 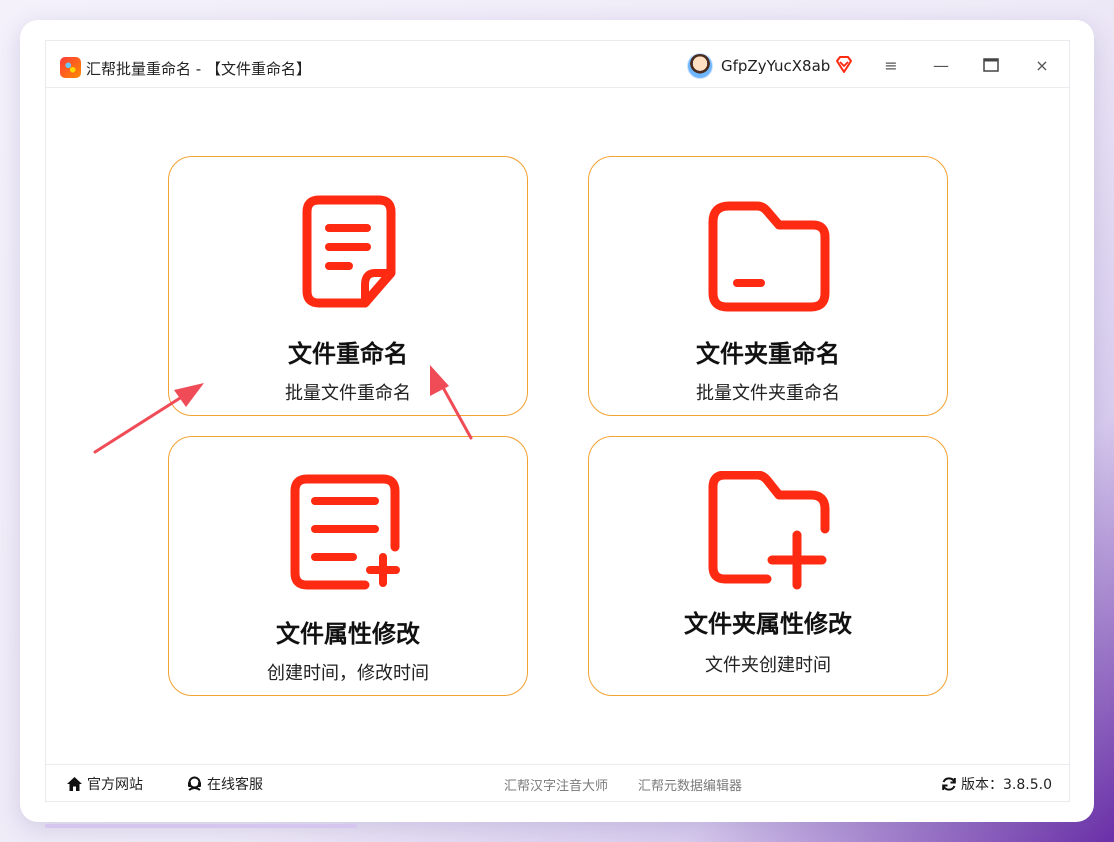 I want to click on card-title: 文件属性修改, so click(x=348, y=634).